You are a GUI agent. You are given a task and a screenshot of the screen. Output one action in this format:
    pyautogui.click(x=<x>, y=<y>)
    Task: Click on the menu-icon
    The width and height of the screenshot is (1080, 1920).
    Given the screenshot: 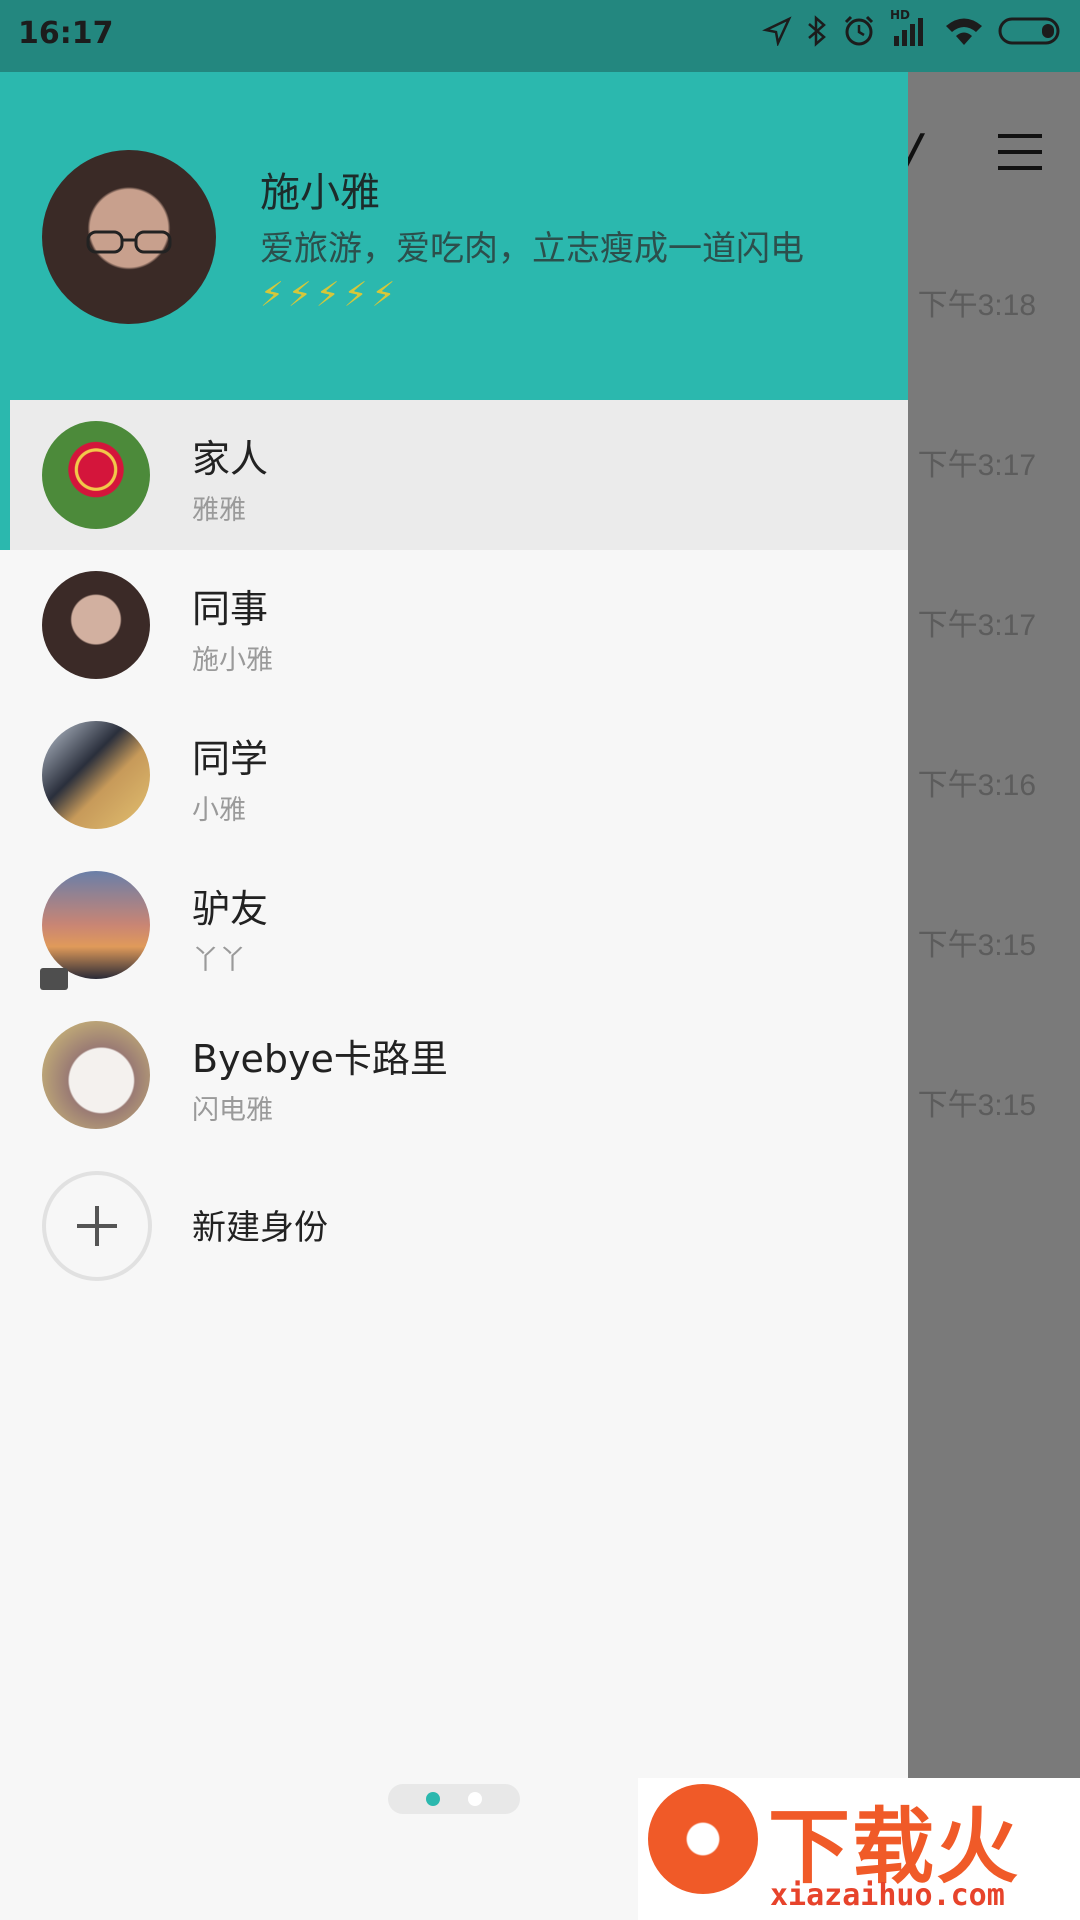 What is the action you would take?
    pyautogui.click(x=1020, y=152)
    